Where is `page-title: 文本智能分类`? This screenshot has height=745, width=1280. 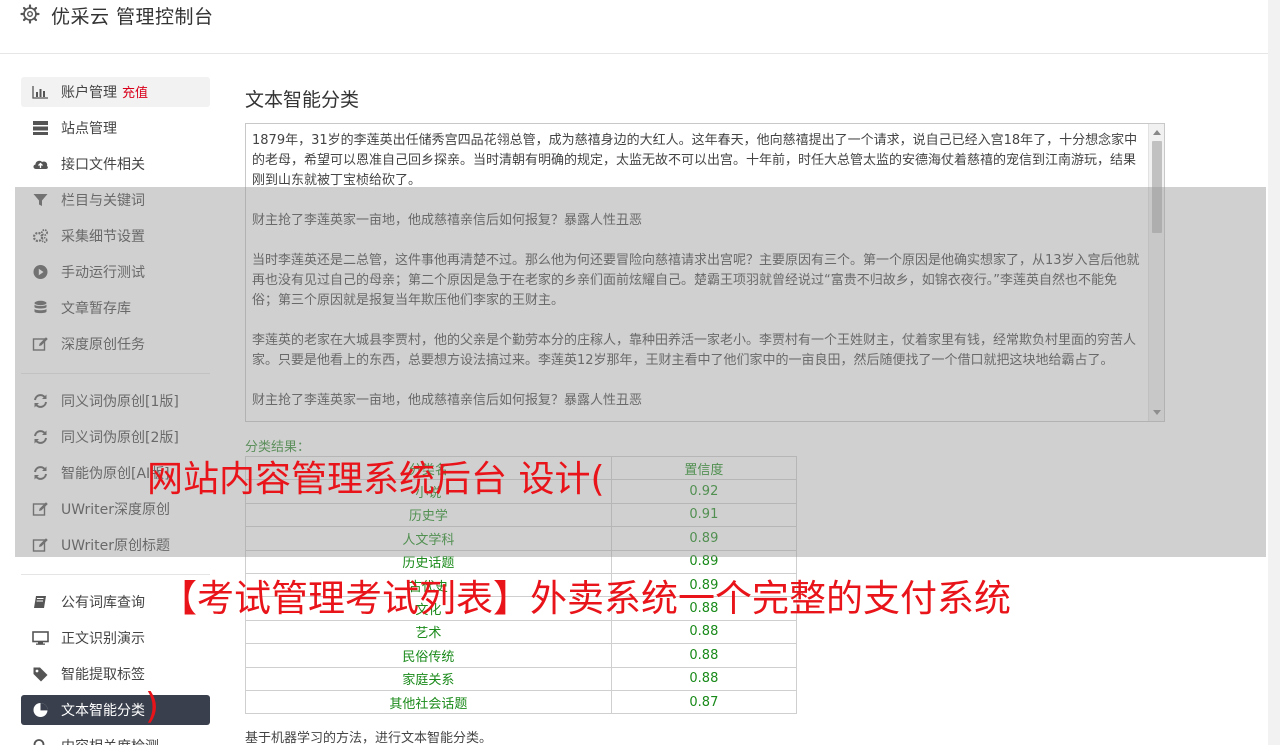 page-title: 文本智能分类 is located at coordinates (302, 100).